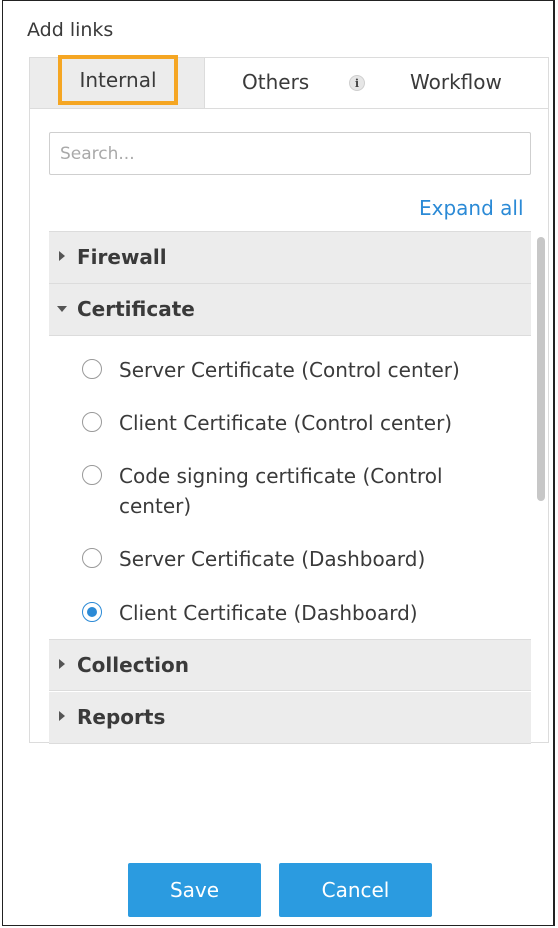  I want to click on option-label: Server Certificate (Control center), so click(289, 370).